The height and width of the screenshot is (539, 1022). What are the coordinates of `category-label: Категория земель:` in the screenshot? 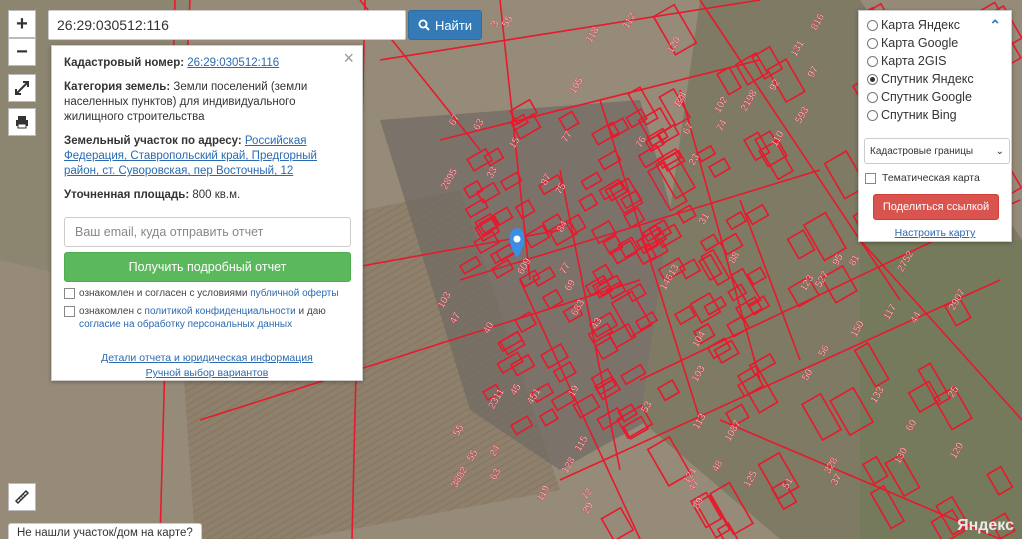 It's located at (117, 87).